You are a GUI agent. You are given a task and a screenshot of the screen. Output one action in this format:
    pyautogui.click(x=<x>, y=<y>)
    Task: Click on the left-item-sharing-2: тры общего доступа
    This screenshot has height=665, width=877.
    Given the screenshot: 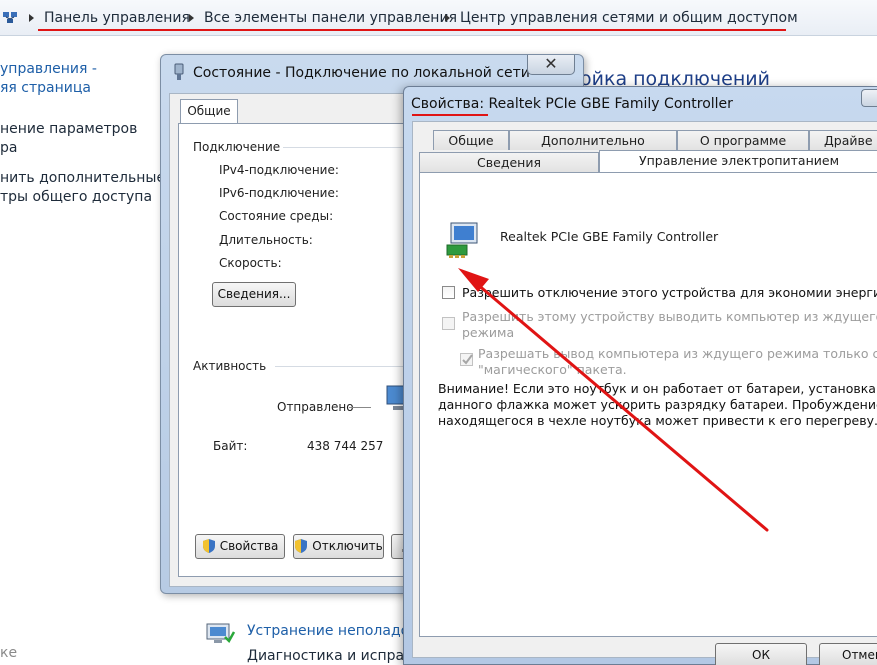 What is the action you would take?
    pyautogui.click(x=76, y=197)
    